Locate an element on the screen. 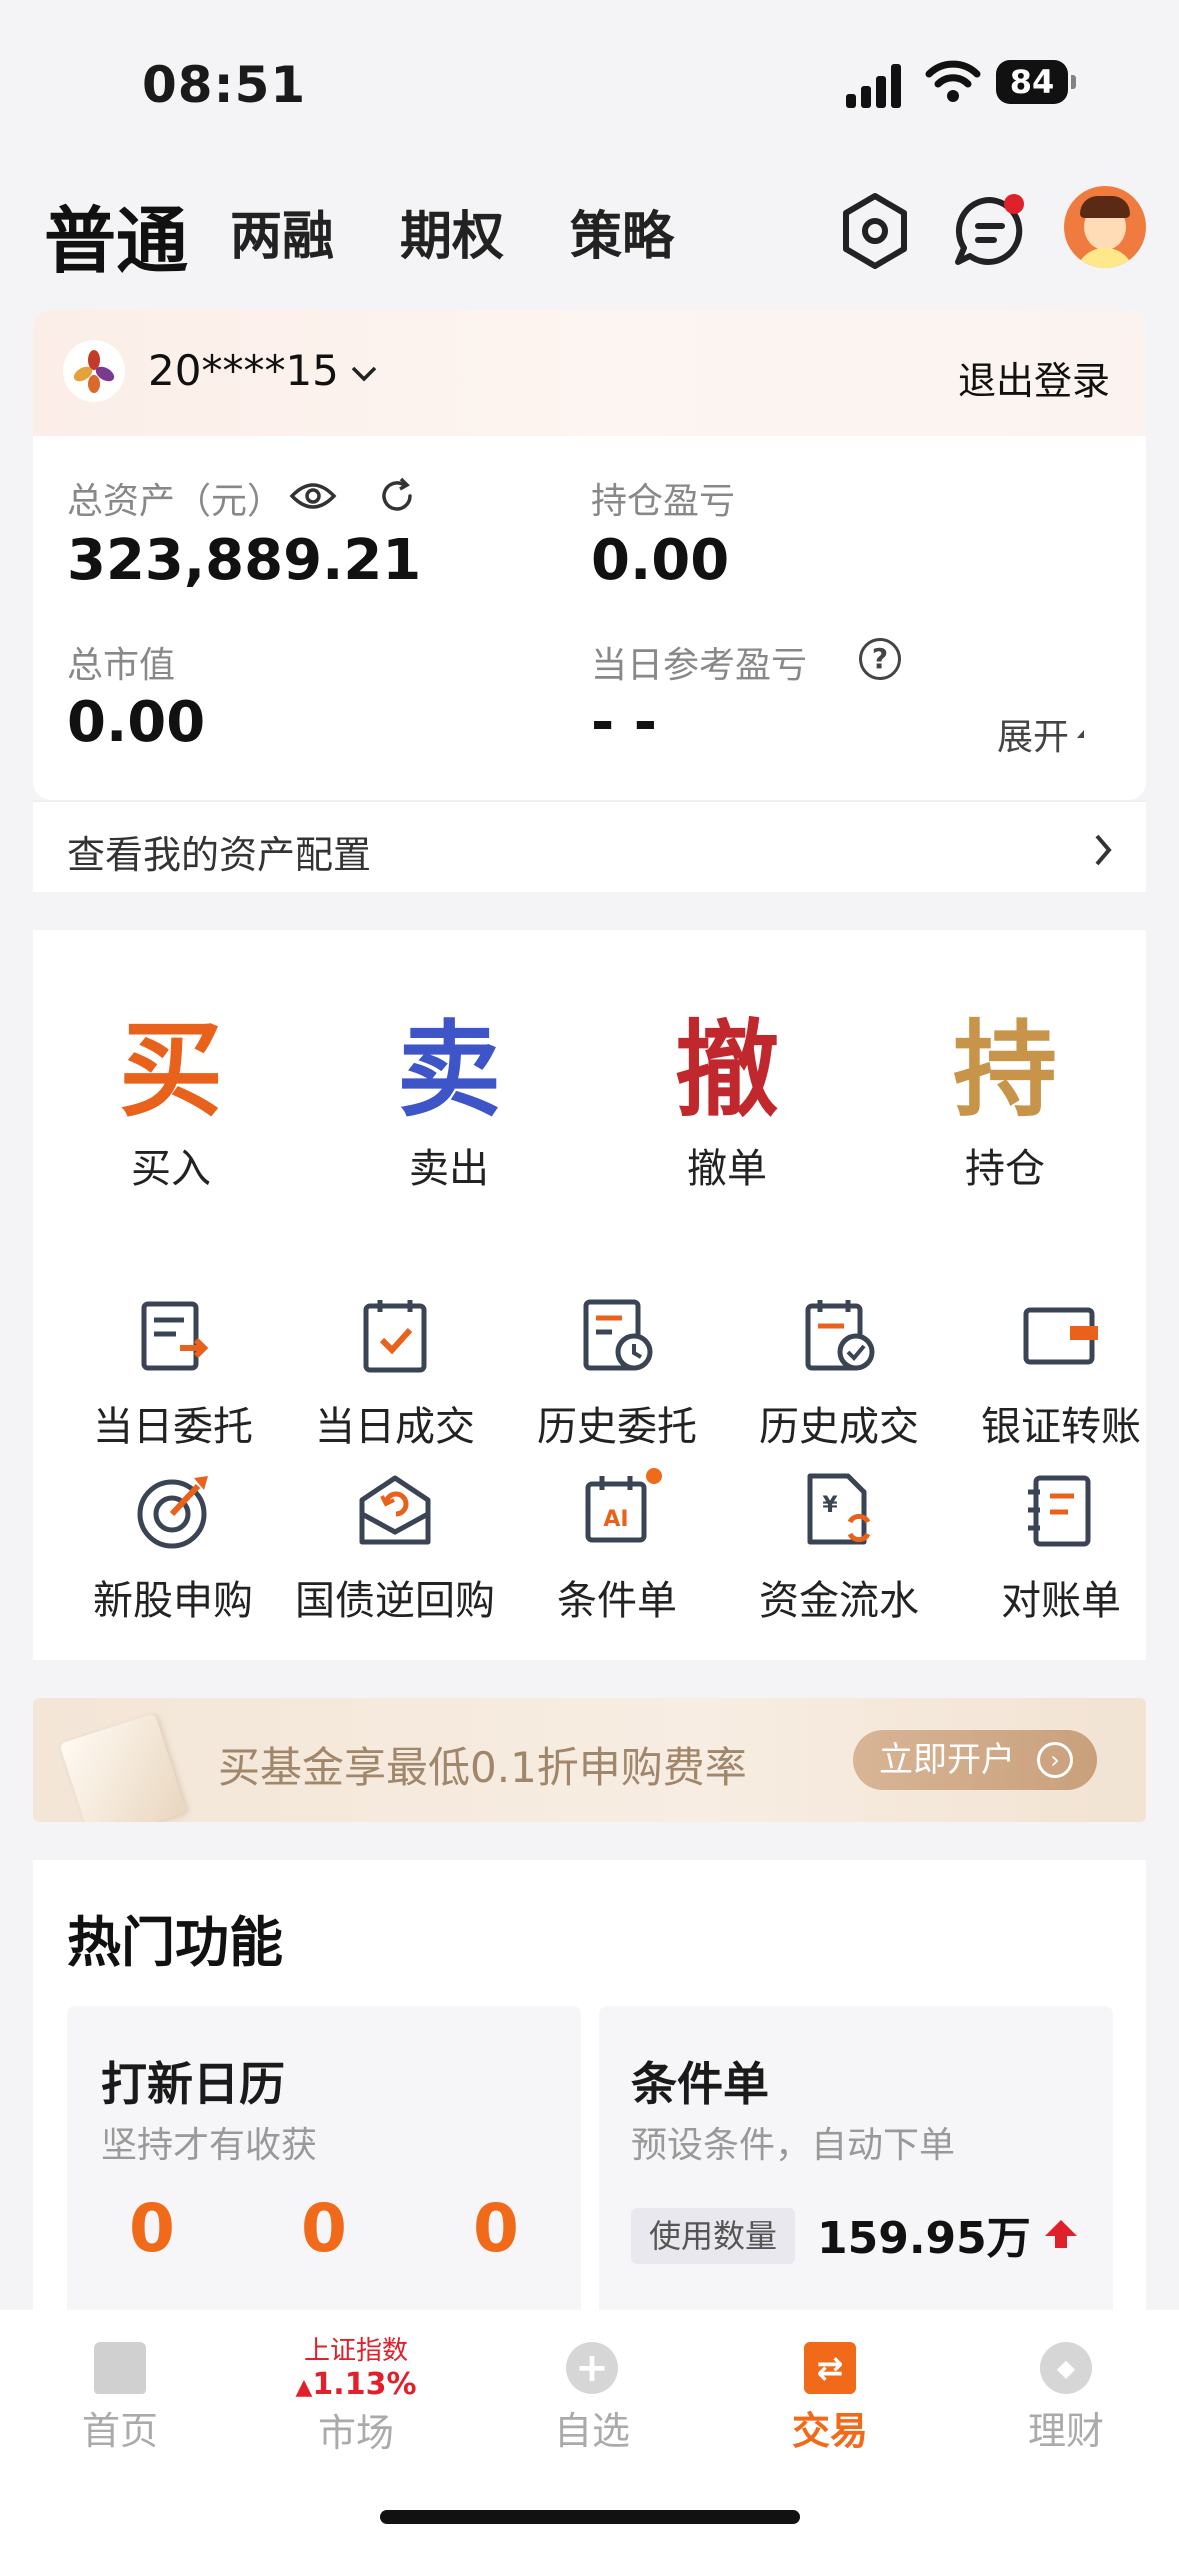 This screenshot has height=2556, width=1179. nav-market: 上证指数 ▲1.13% 市场 is located at coordinates (356, 2393).